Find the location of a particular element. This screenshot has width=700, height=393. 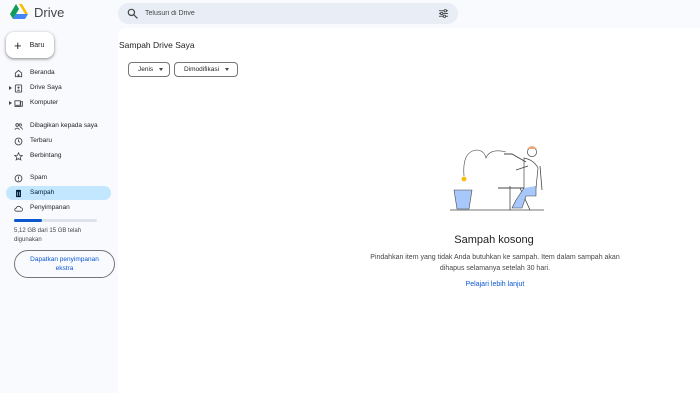

sidebar-item-computers: Komputer is located at coordinates (58, 103).